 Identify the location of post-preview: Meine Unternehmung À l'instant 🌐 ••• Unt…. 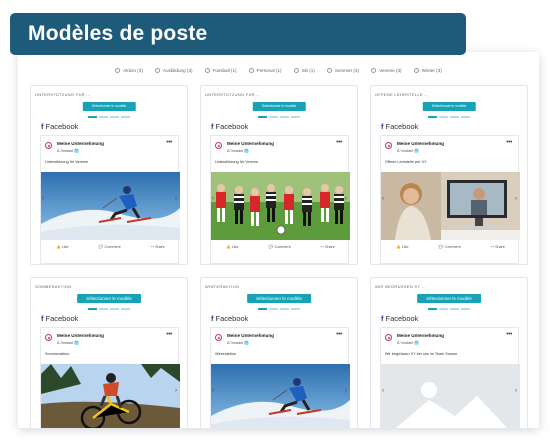
(110, 199).